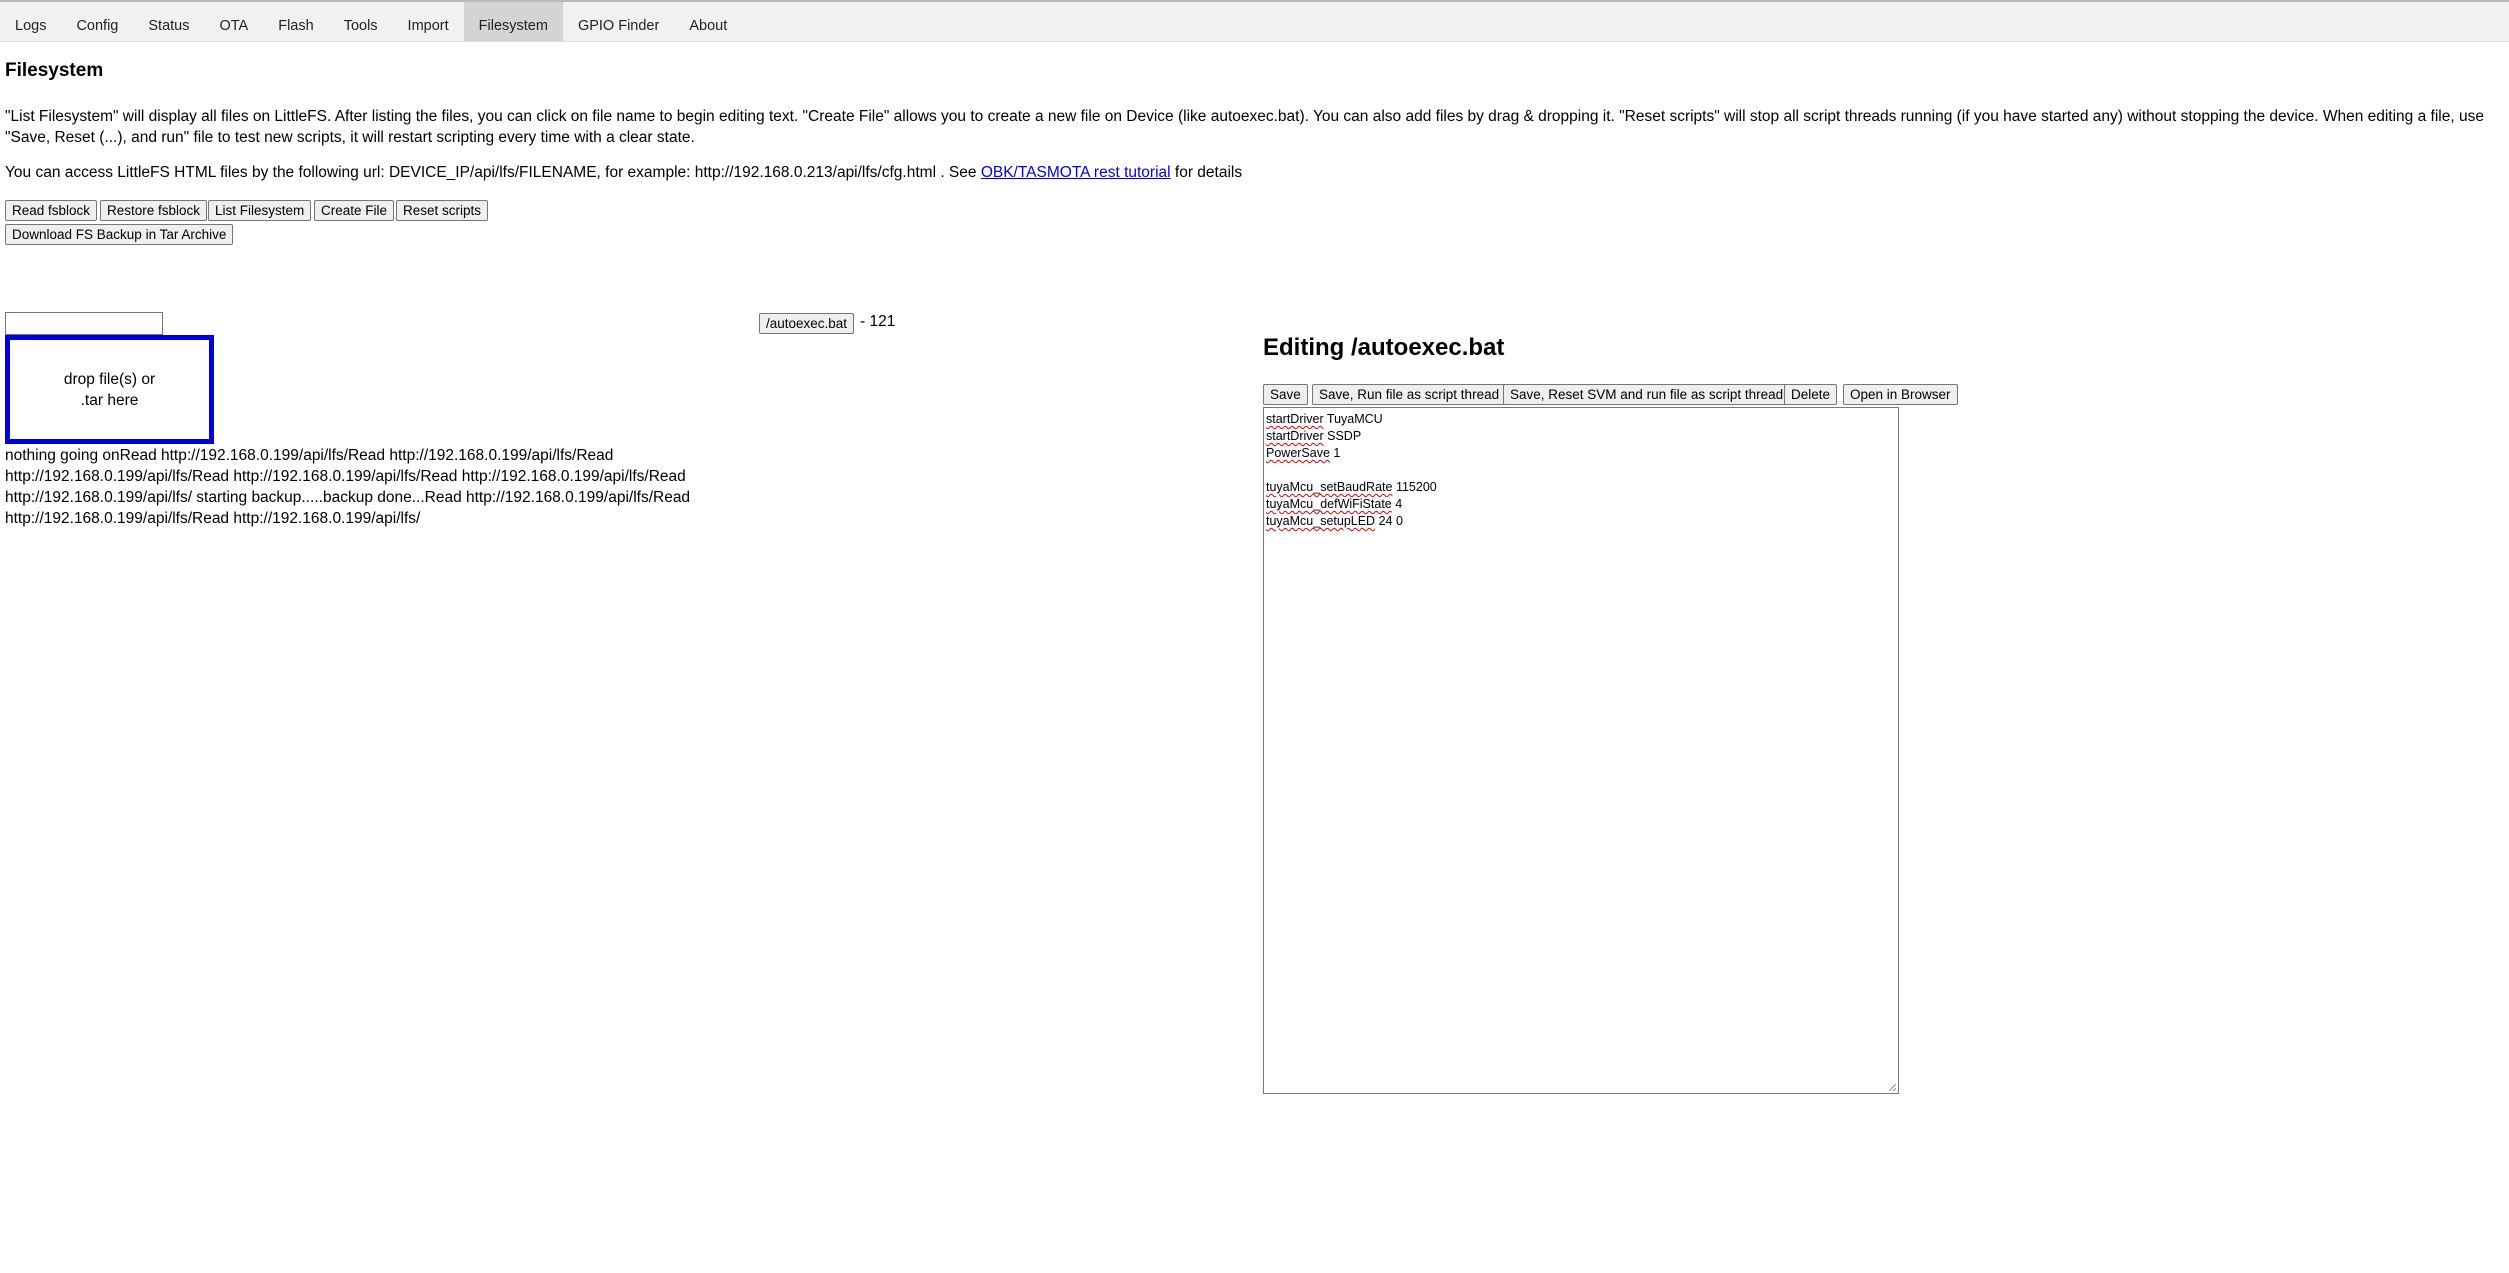 The width and height of the screenshot is (2509, 1273). What do you see at coordinates (708, 21) in the screenshot?
I see `tab-about: About` at bounding box center [708, 21].